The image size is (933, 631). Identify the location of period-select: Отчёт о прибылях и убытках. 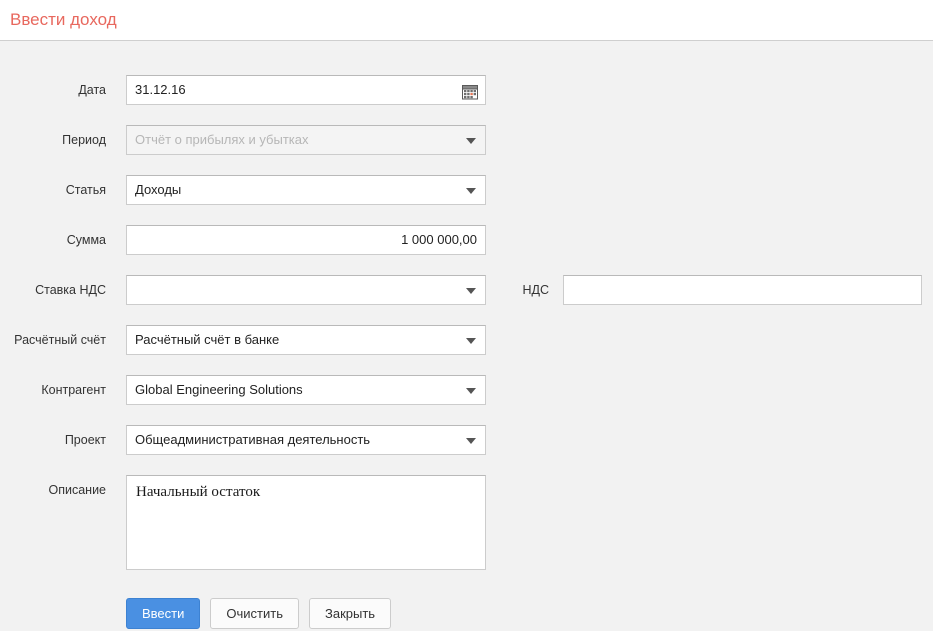
(306, 140).